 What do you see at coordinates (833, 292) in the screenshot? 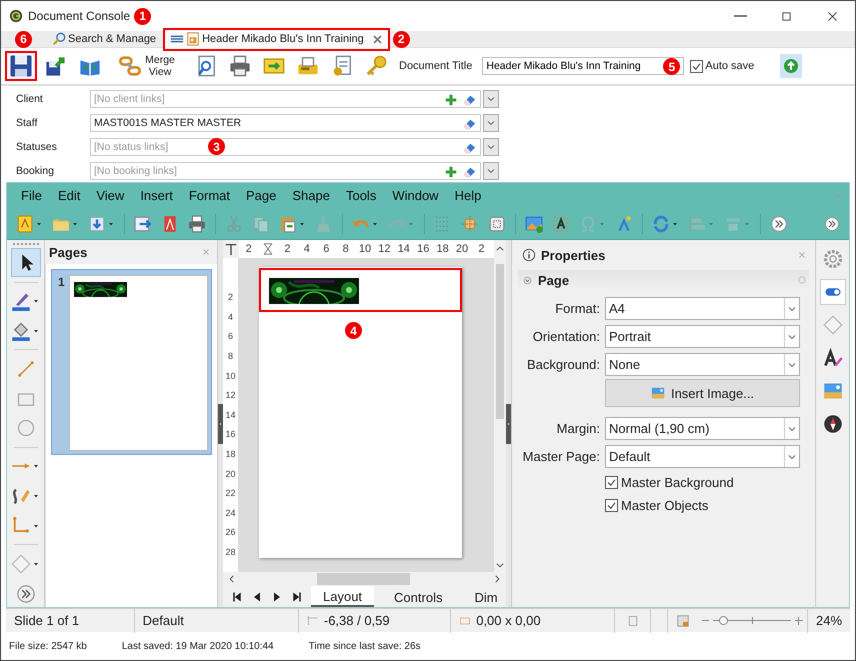
I see `sidebar-button` at bounding box center [833, 292].